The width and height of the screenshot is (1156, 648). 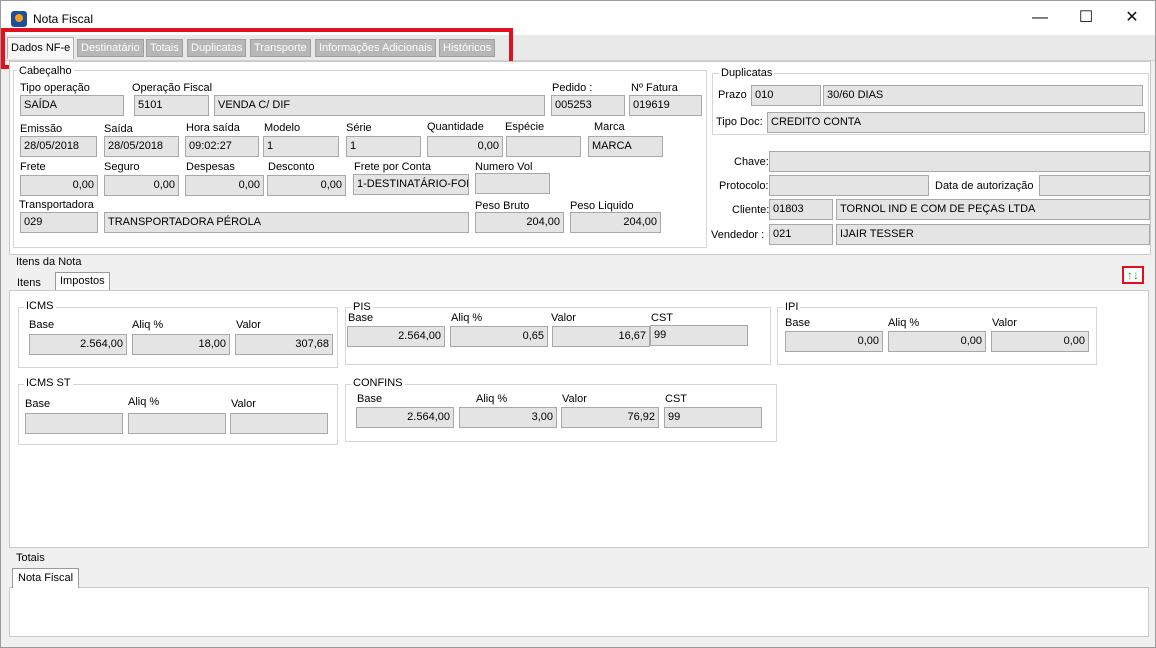 What do you see at coordinates (563, 318) in the screenshot?
I see `pis-valor-label: Valor` at bounding box center [563, 318].